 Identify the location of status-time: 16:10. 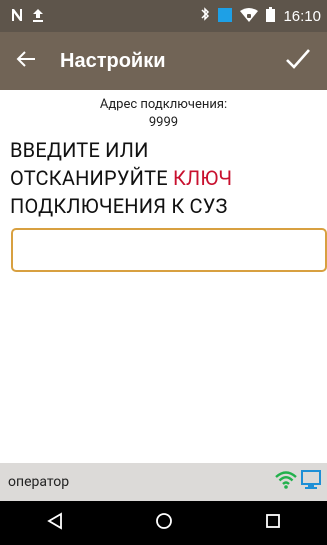
(302, 16).